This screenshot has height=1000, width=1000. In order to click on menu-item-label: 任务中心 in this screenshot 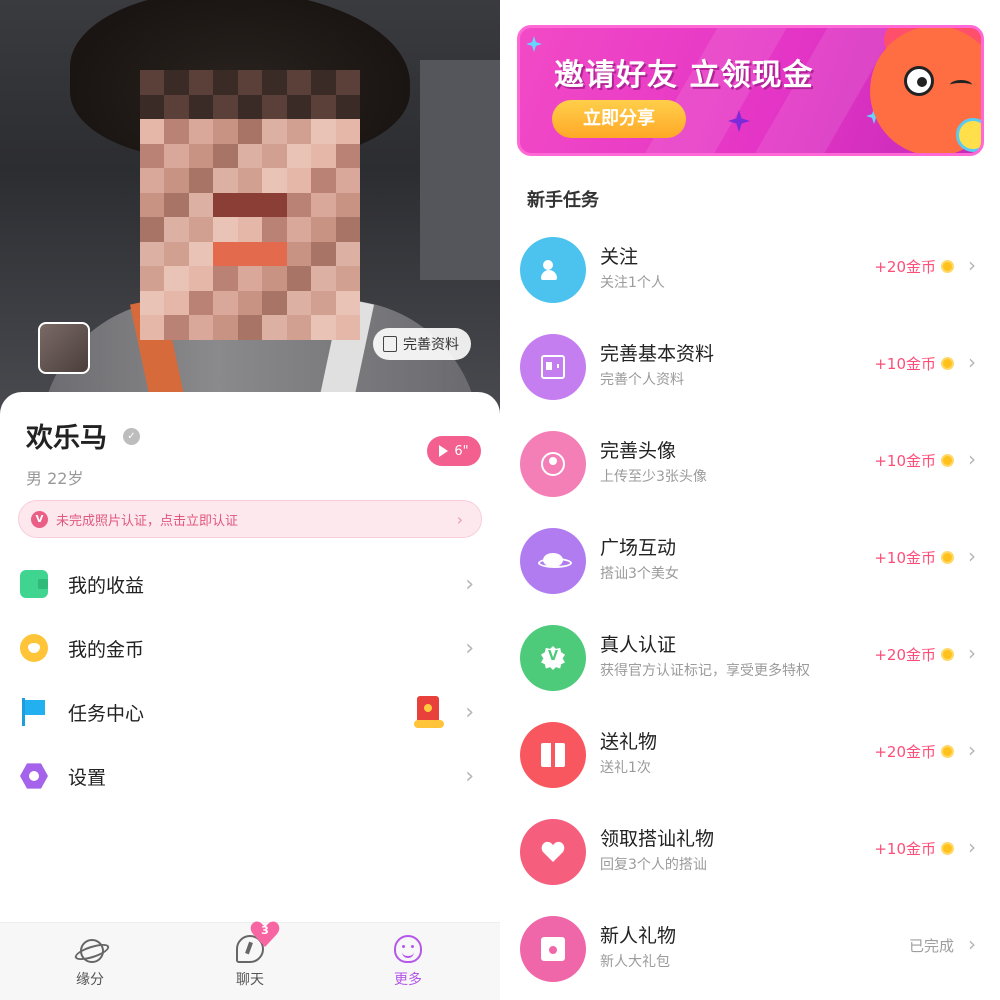, I will do `click(106, 713)`.